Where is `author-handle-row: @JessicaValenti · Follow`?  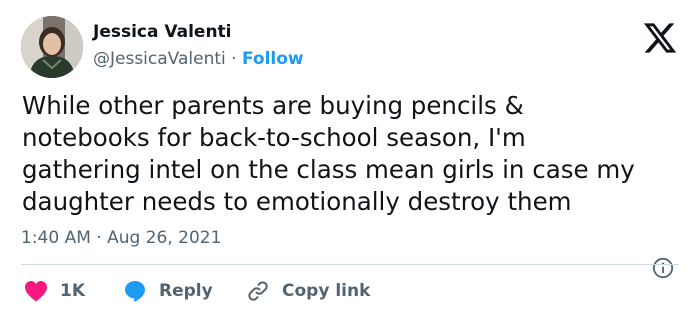
author-handle-row: @JessicaValenti · Follow is located at coordinates (198, 59).